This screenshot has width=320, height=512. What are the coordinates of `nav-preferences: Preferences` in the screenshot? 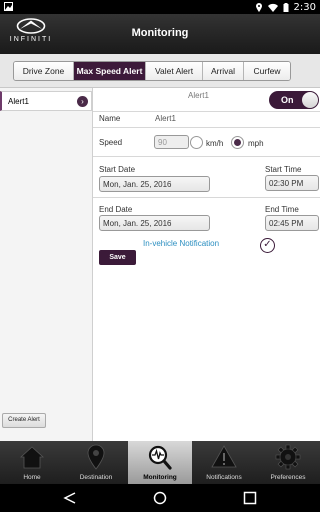 It's located at (288, 462).